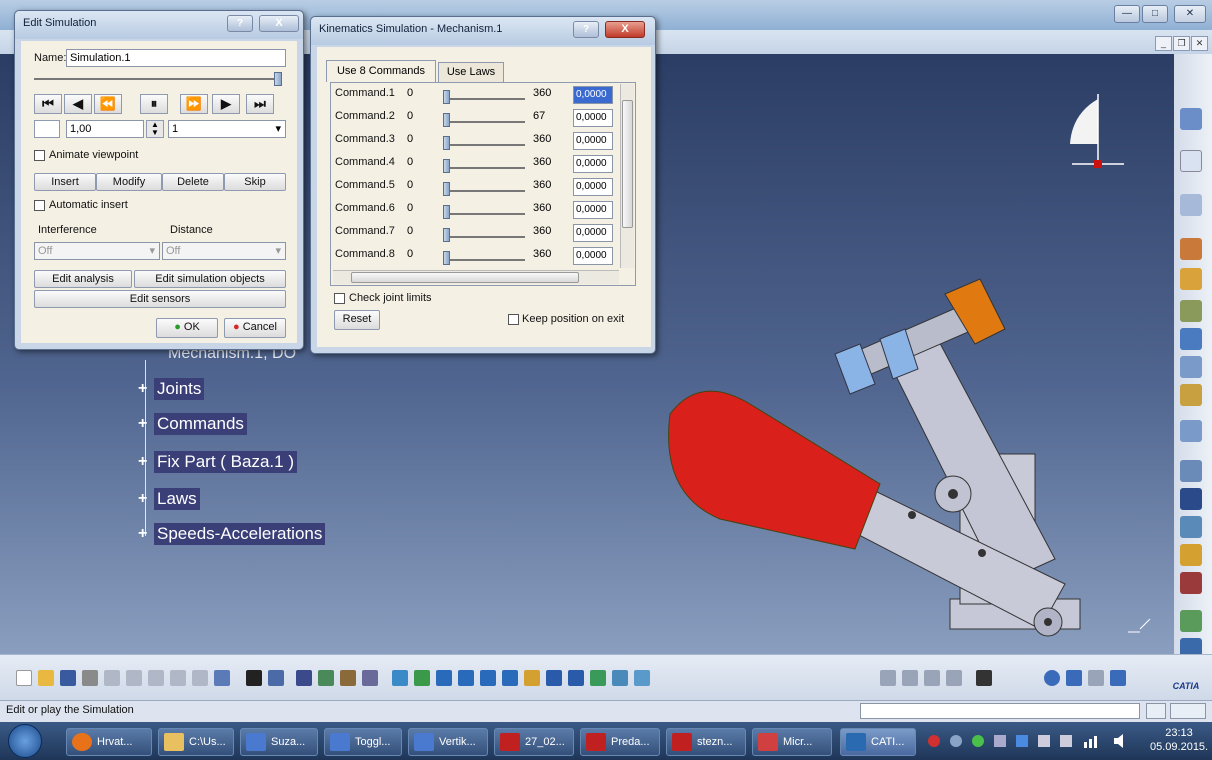 The width and height of the screenshot is (1212, 760). Describe the element at coordinates (134, 678) in the screenshot. I see `copy-icon` at that location.